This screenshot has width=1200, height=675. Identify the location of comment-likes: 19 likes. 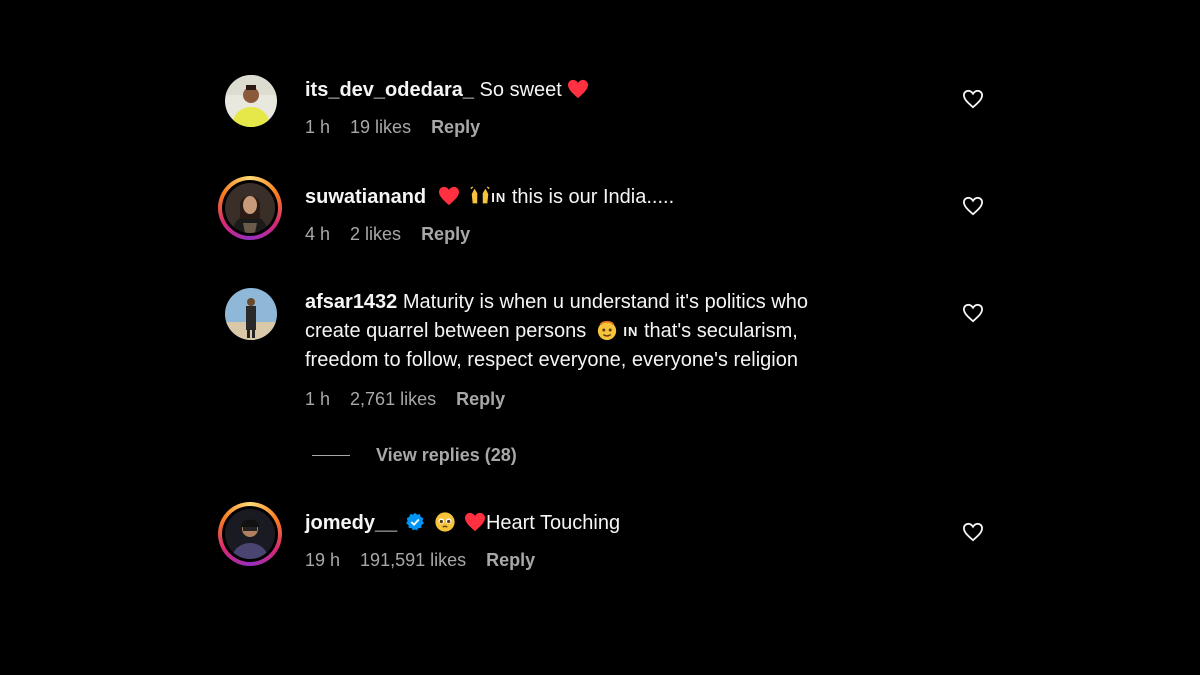
(380, 127).